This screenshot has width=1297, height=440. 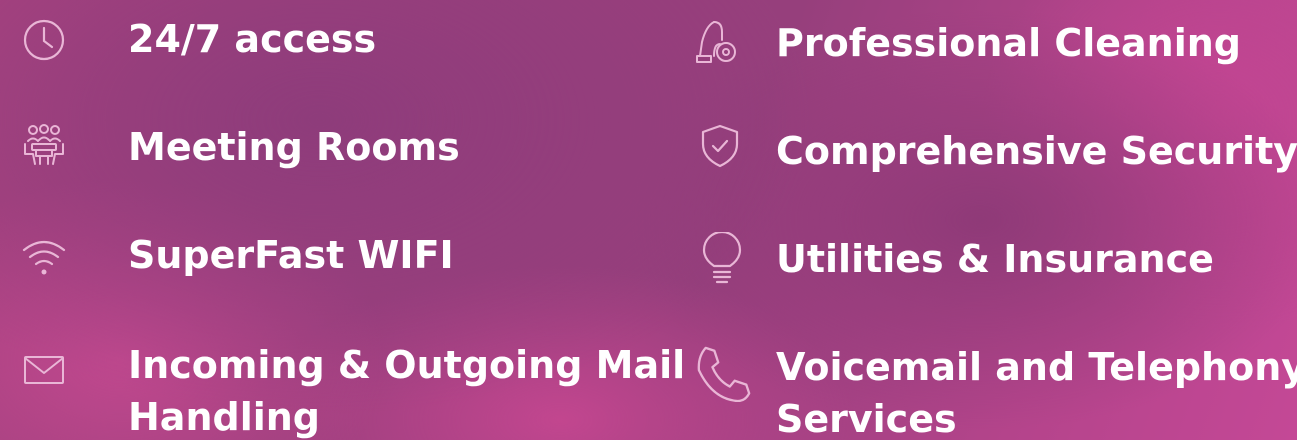 I want to click on feature-label-line1: Incoming & Outgoing Mail, so click(x=407, y=365).